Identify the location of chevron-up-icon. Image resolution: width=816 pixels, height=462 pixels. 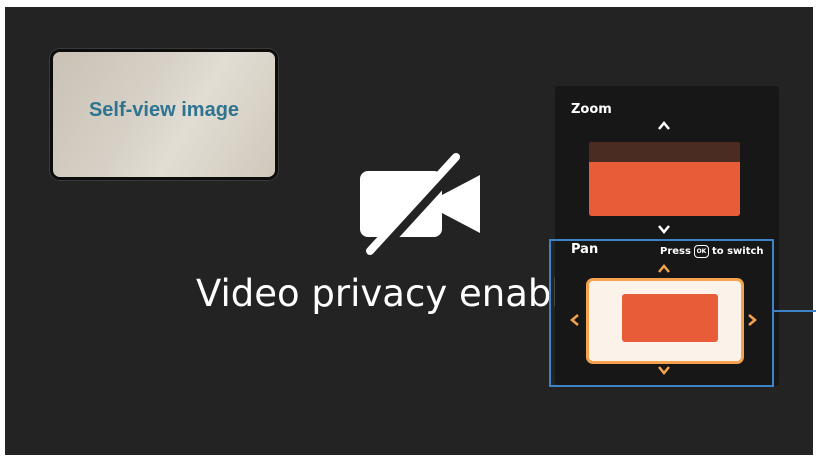
(664, 126).